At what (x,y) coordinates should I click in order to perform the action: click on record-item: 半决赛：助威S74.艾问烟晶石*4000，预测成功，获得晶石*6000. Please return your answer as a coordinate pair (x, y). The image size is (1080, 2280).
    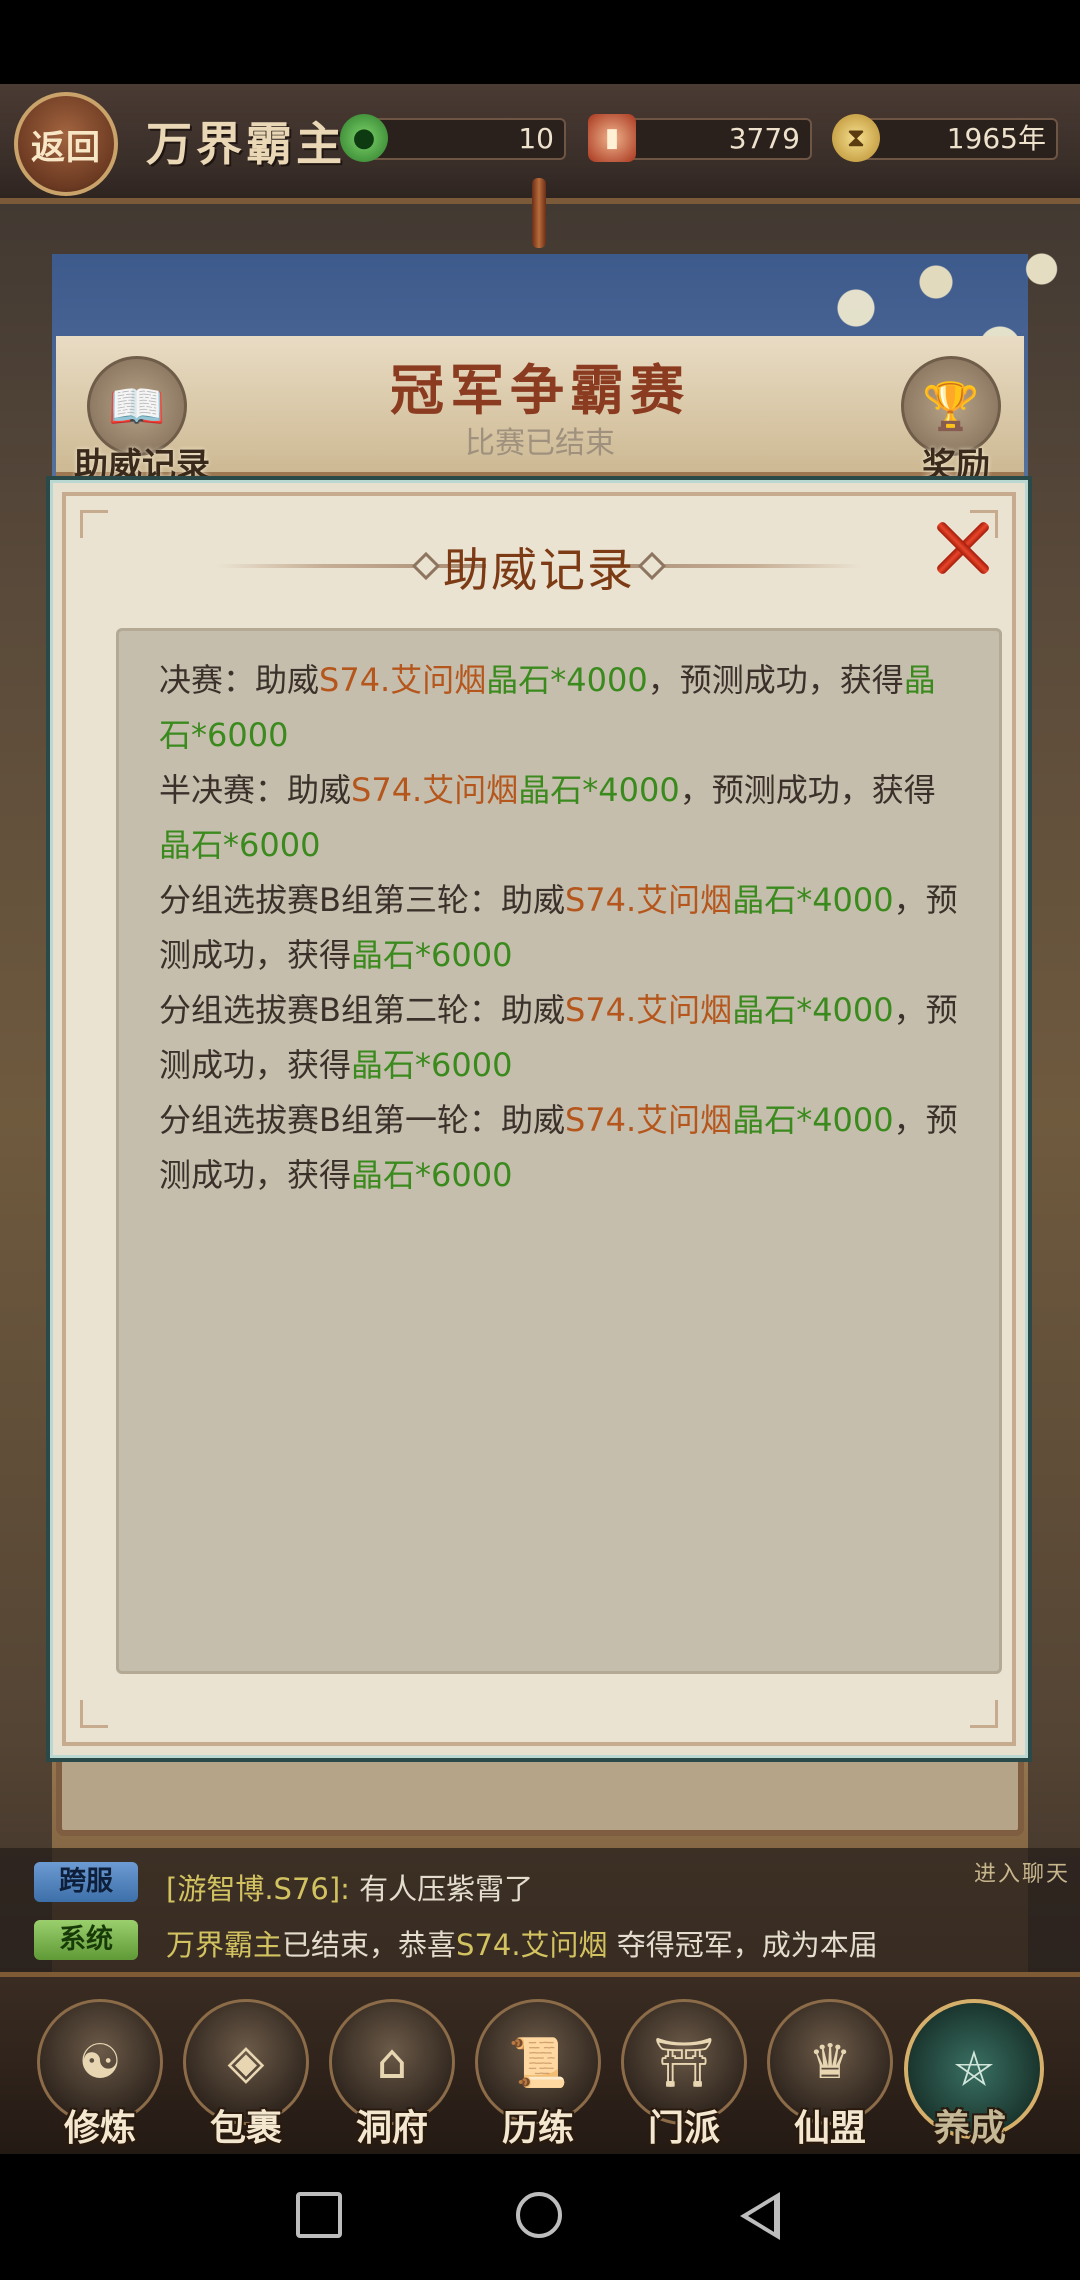
    Looking at the image, I should click on (559, 818).